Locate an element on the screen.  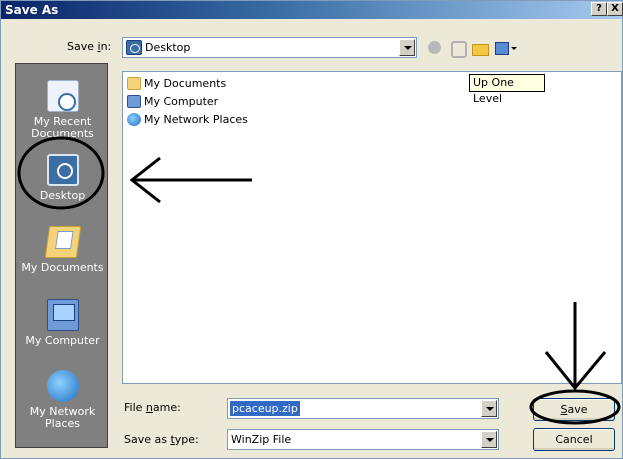
file-name-field: pcaceup.zip is located at coordinates (363, 408).